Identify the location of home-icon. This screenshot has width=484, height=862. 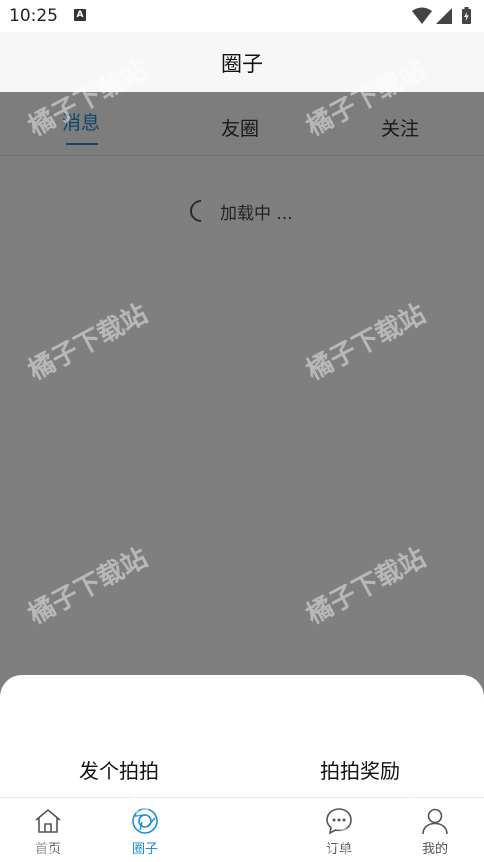
(48, 820).